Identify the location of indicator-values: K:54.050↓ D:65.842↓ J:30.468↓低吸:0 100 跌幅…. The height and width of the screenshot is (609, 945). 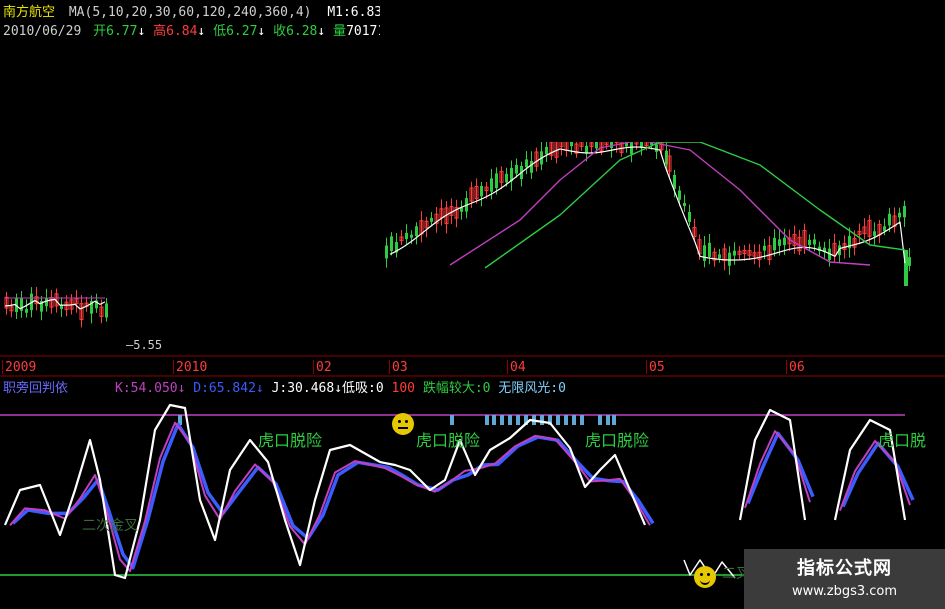
(340, 389).